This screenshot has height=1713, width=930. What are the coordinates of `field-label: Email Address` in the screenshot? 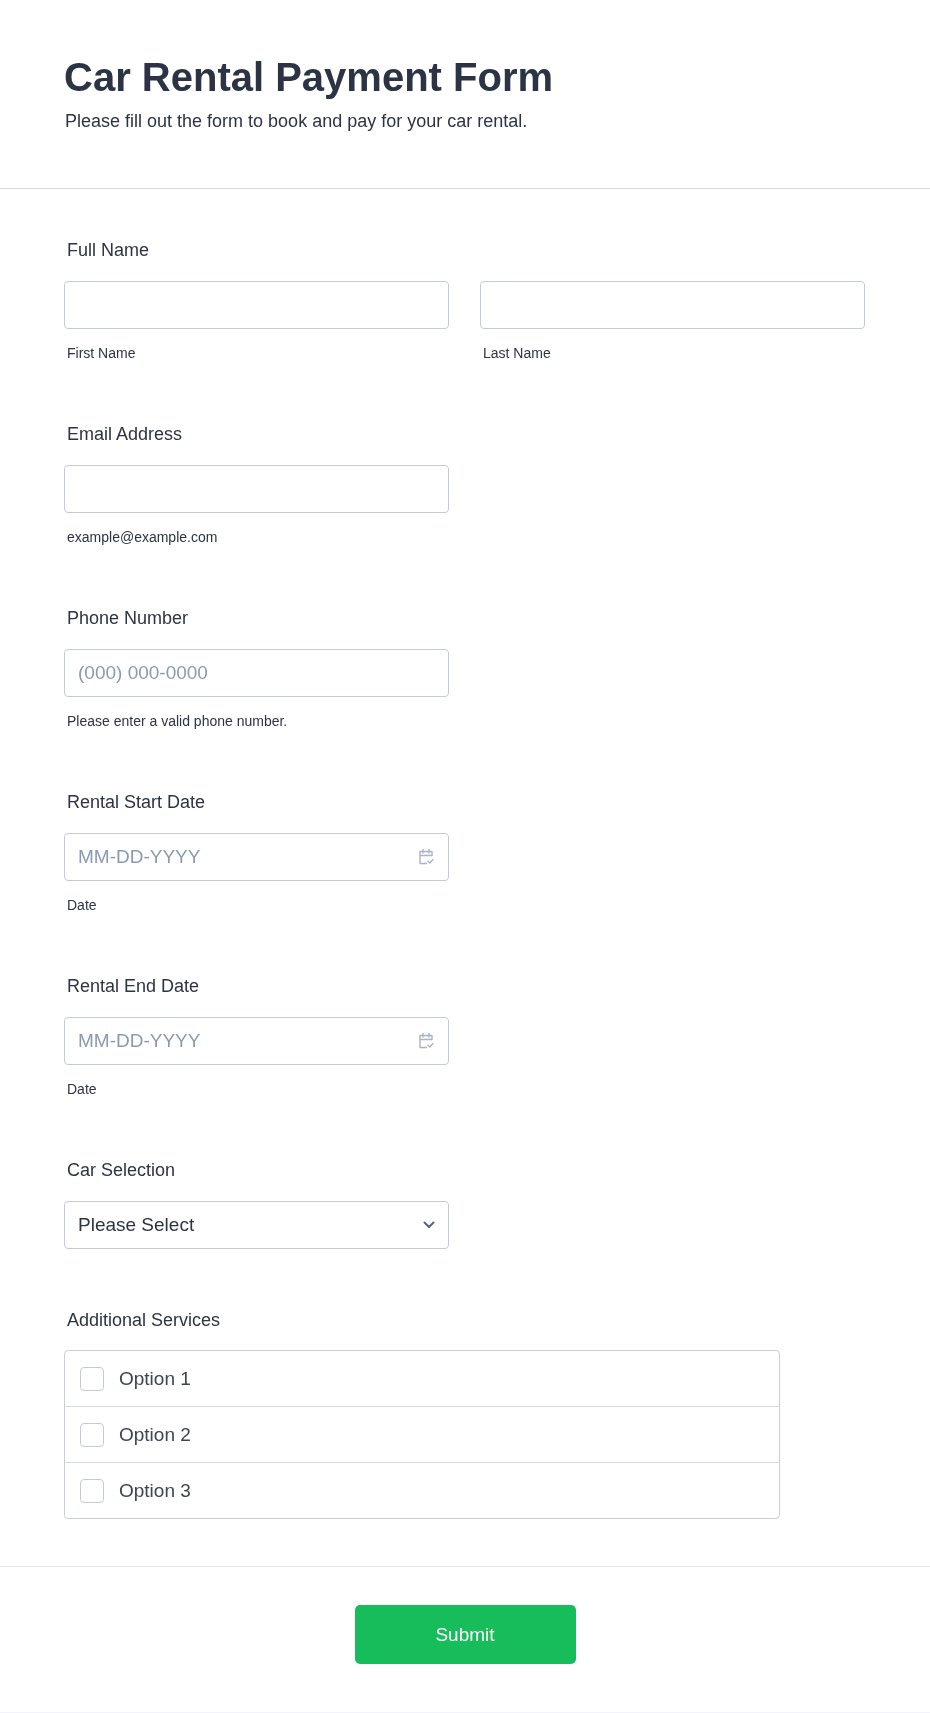 It's located at (125, 434).